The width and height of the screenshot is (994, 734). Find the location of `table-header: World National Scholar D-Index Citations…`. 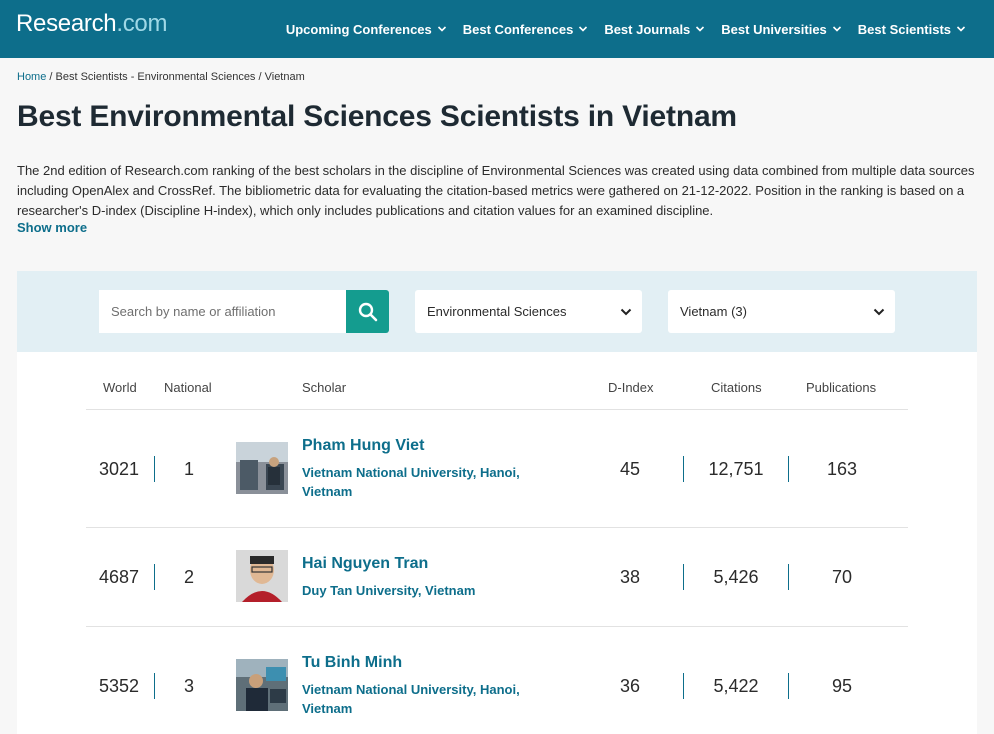

table-header: World National Scholar D-Index Citations… is located at coordinates (497, 381).